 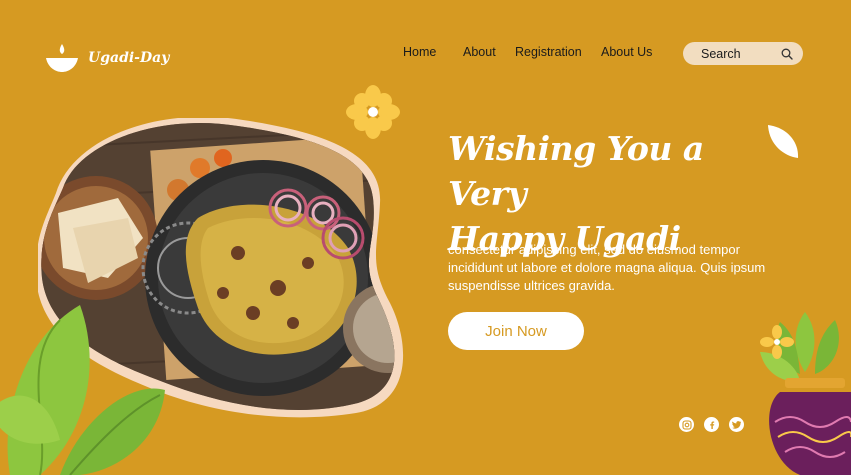 I want to click on nav-about: About, so click(x=479, y=52).